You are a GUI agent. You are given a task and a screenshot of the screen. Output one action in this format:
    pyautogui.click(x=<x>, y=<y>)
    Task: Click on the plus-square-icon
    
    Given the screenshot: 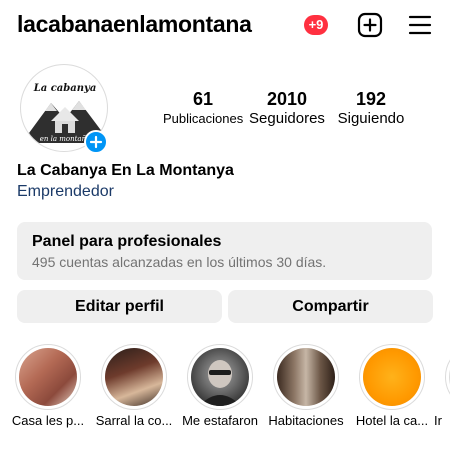 What is the action you would take?
    pyautogui.click(x=370, y=25)
    